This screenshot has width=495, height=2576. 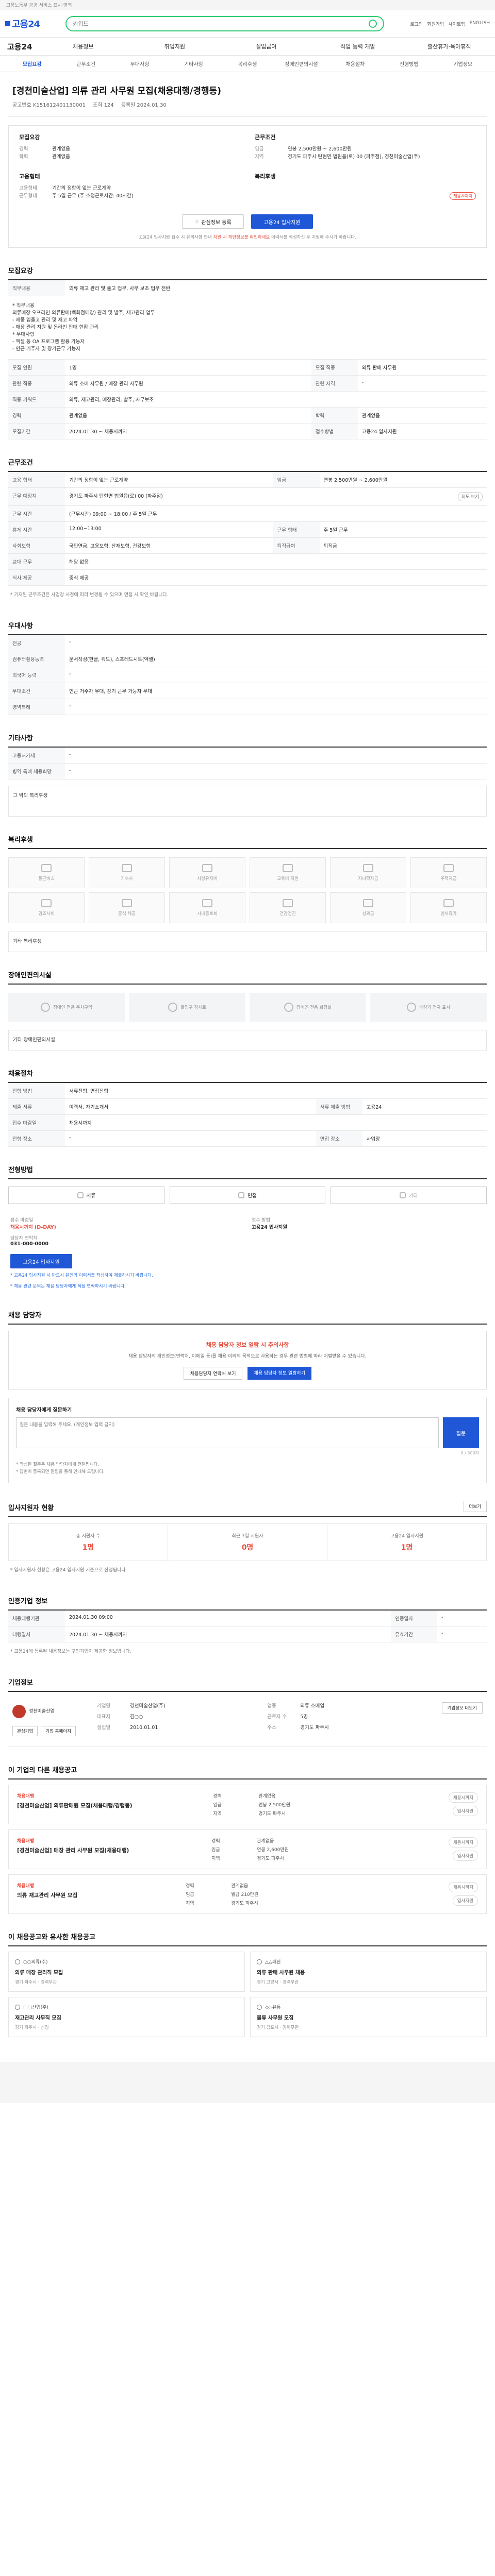 I want to click on search-input, so click(x=219, y=23).